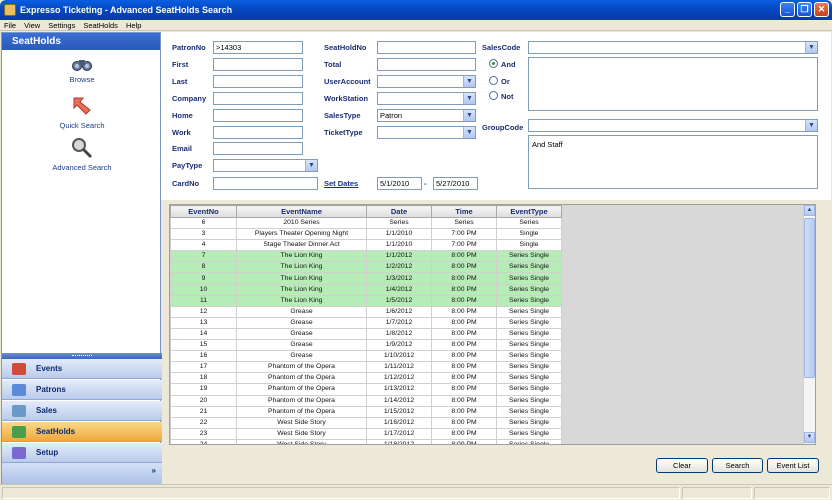 This screenshot has width=832, height=500. What do you see at coordinates (82, 474) in the screenshot?
I see `nav-more: »` at bounding box center [82, 474].